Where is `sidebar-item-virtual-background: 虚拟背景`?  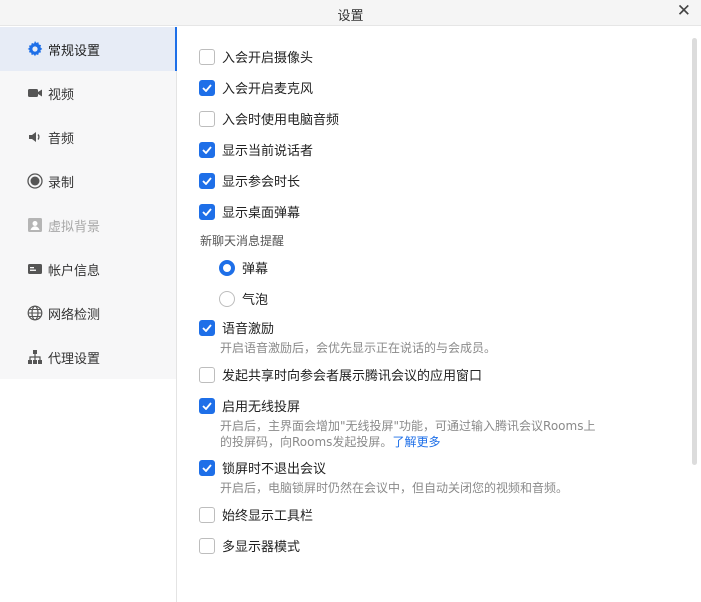
sidebar-item-virtual-background: 虚拟背景 is located at coordinates (88, 225).